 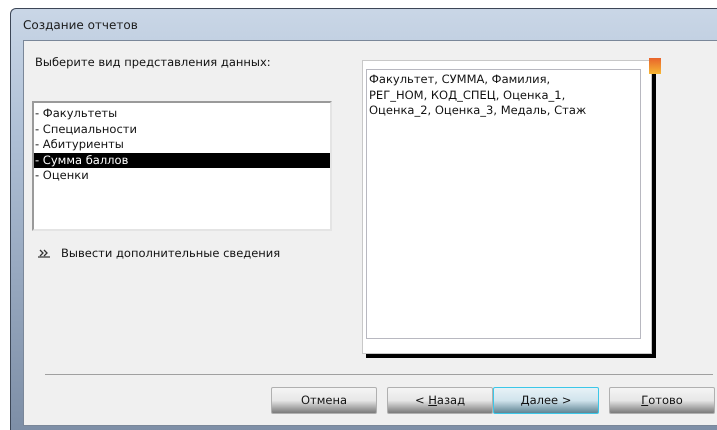 I want to click on list-item: - Сумма баллов, so click(x=182, y=160).